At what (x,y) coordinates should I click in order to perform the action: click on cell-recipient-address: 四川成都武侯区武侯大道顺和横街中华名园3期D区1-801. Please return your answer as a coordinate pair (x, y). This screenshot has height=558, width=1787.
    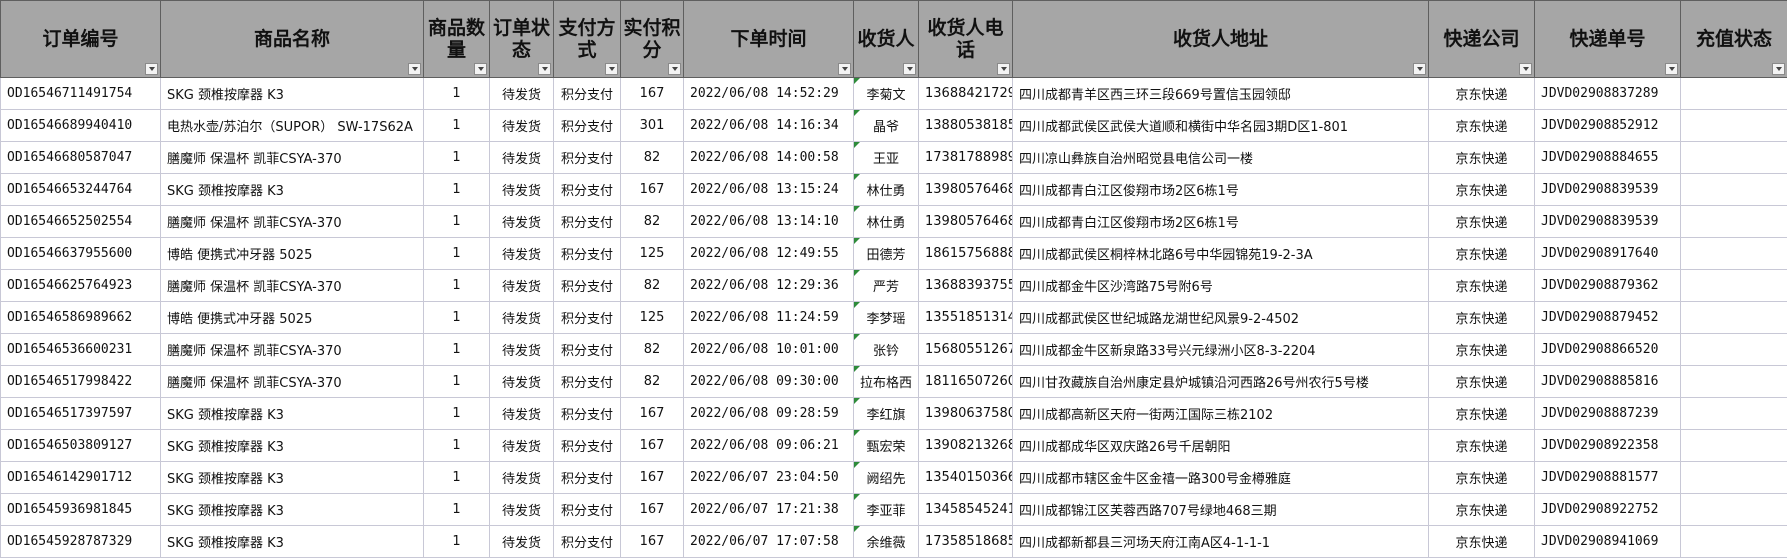
    Looking at the image, I should click on (1221, 126).